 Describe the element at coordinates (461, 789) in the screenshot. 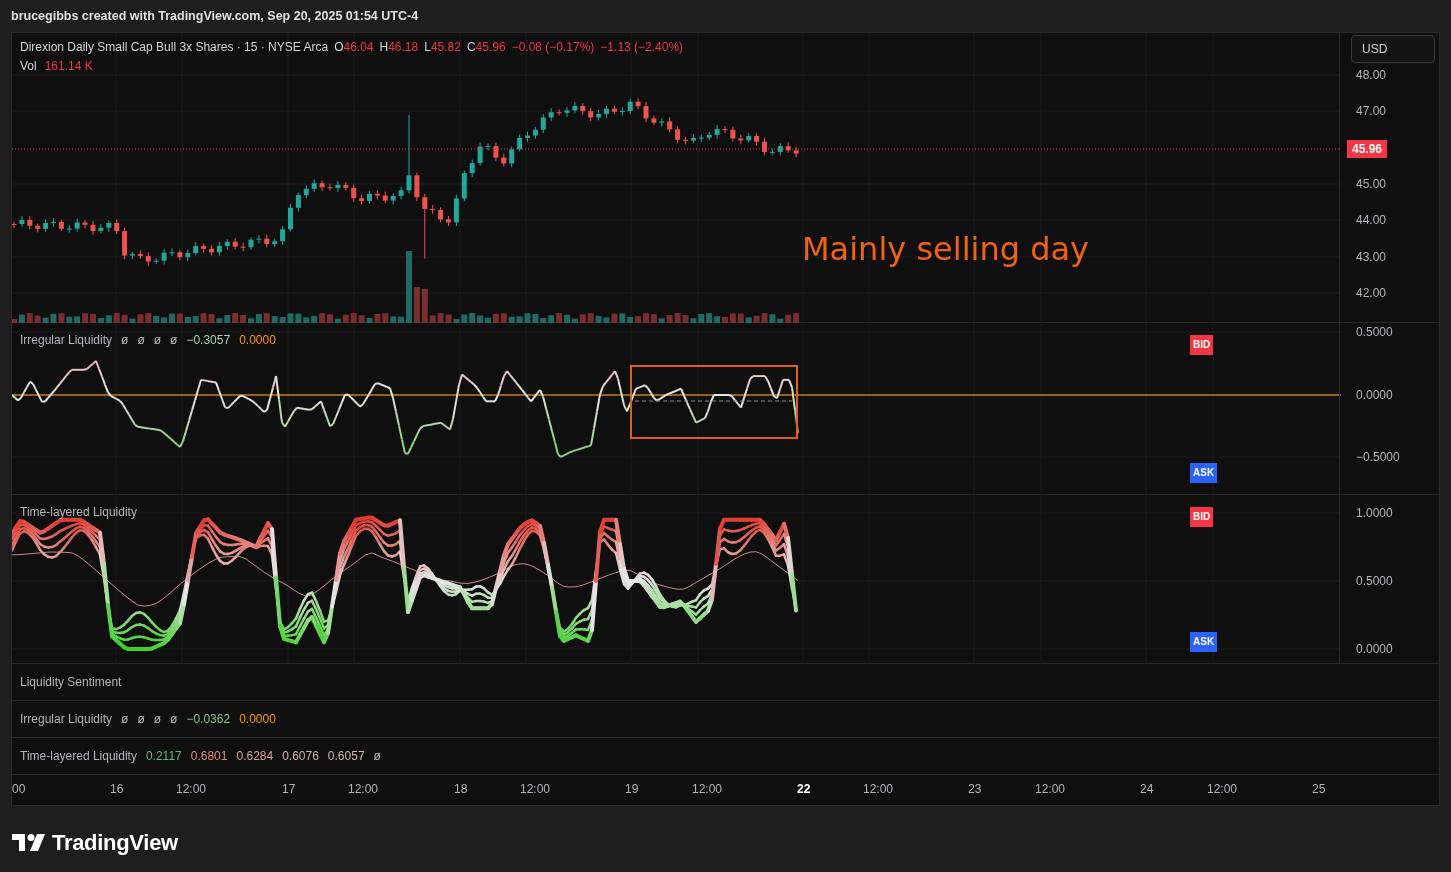

I see `time-axis-label: 18` at that location.